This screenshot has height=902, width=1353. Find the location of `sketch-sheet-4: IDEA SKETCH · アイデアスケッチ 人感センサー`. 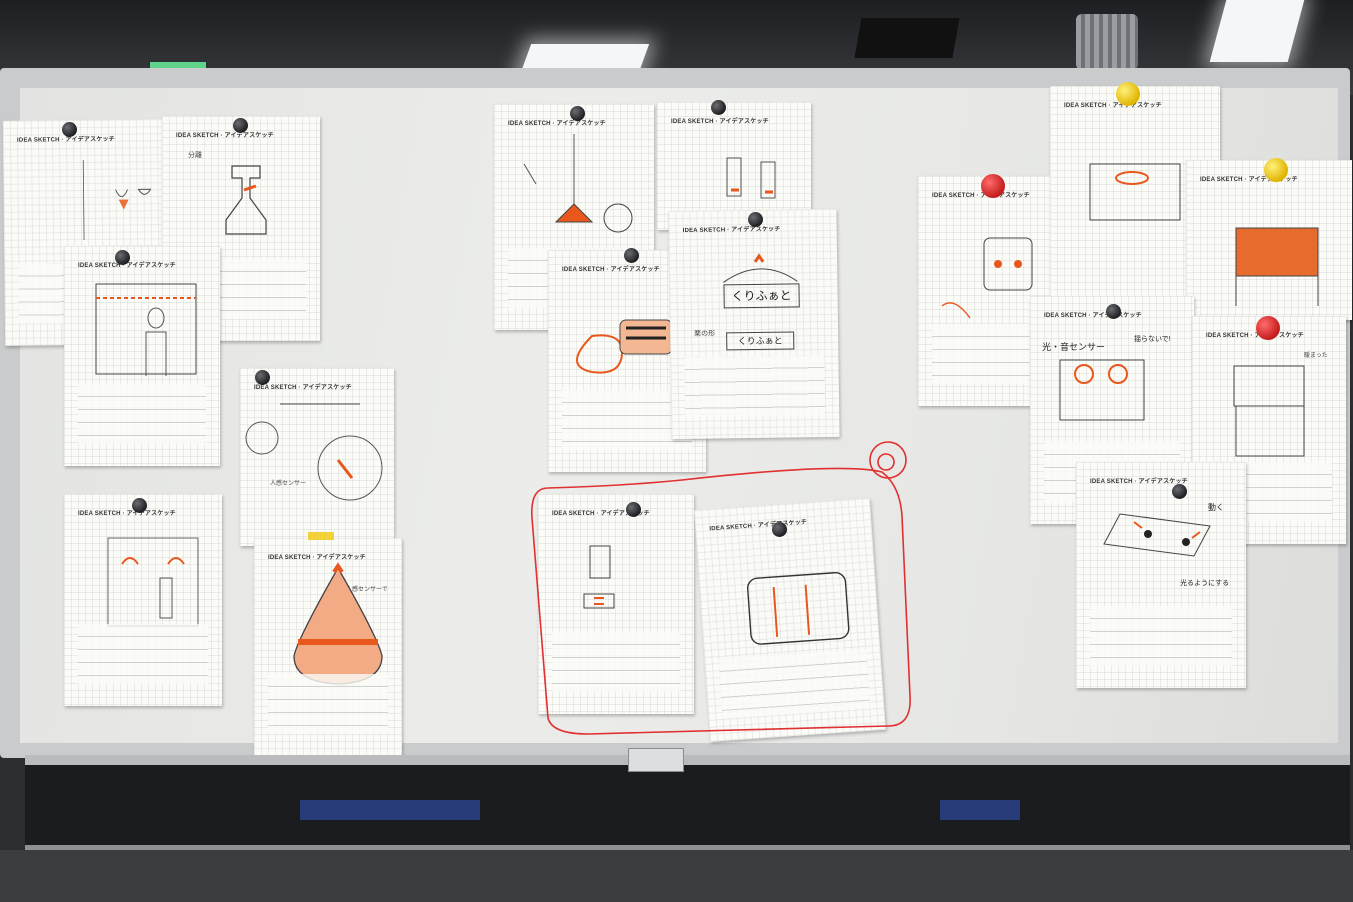

sketch-sheet-4: IDEA SKETCH · アイデアスケッチ 人感センサー is located at coordinates (317, 457).